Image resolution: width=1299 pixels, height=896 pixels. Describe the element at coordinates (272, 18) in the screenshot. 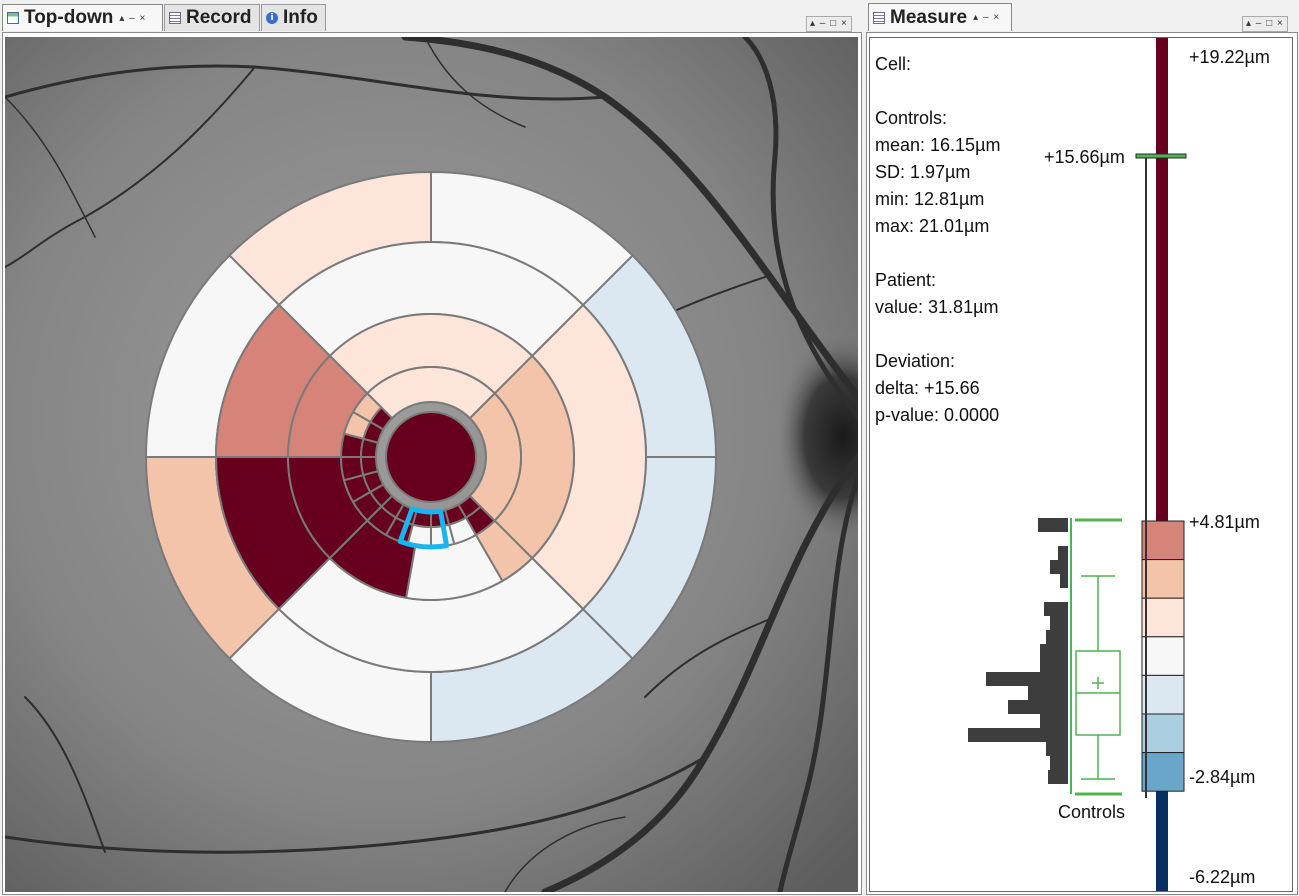

I see `info-icon: i` at that location.